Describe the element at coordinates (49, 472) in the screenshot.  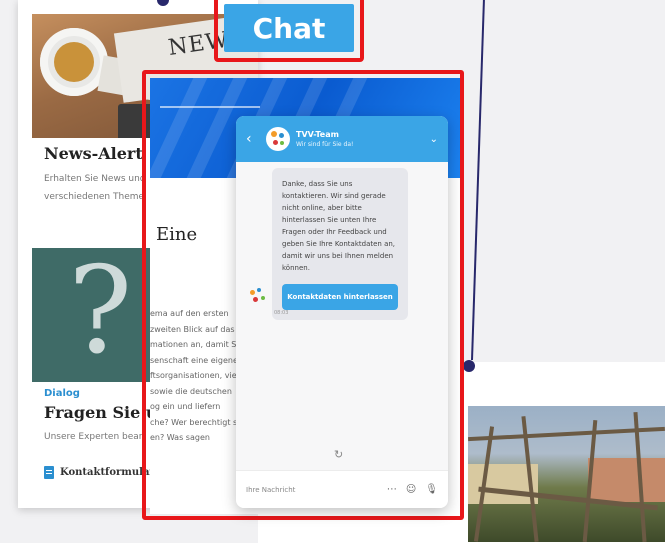
I see `document-icon` at that location.